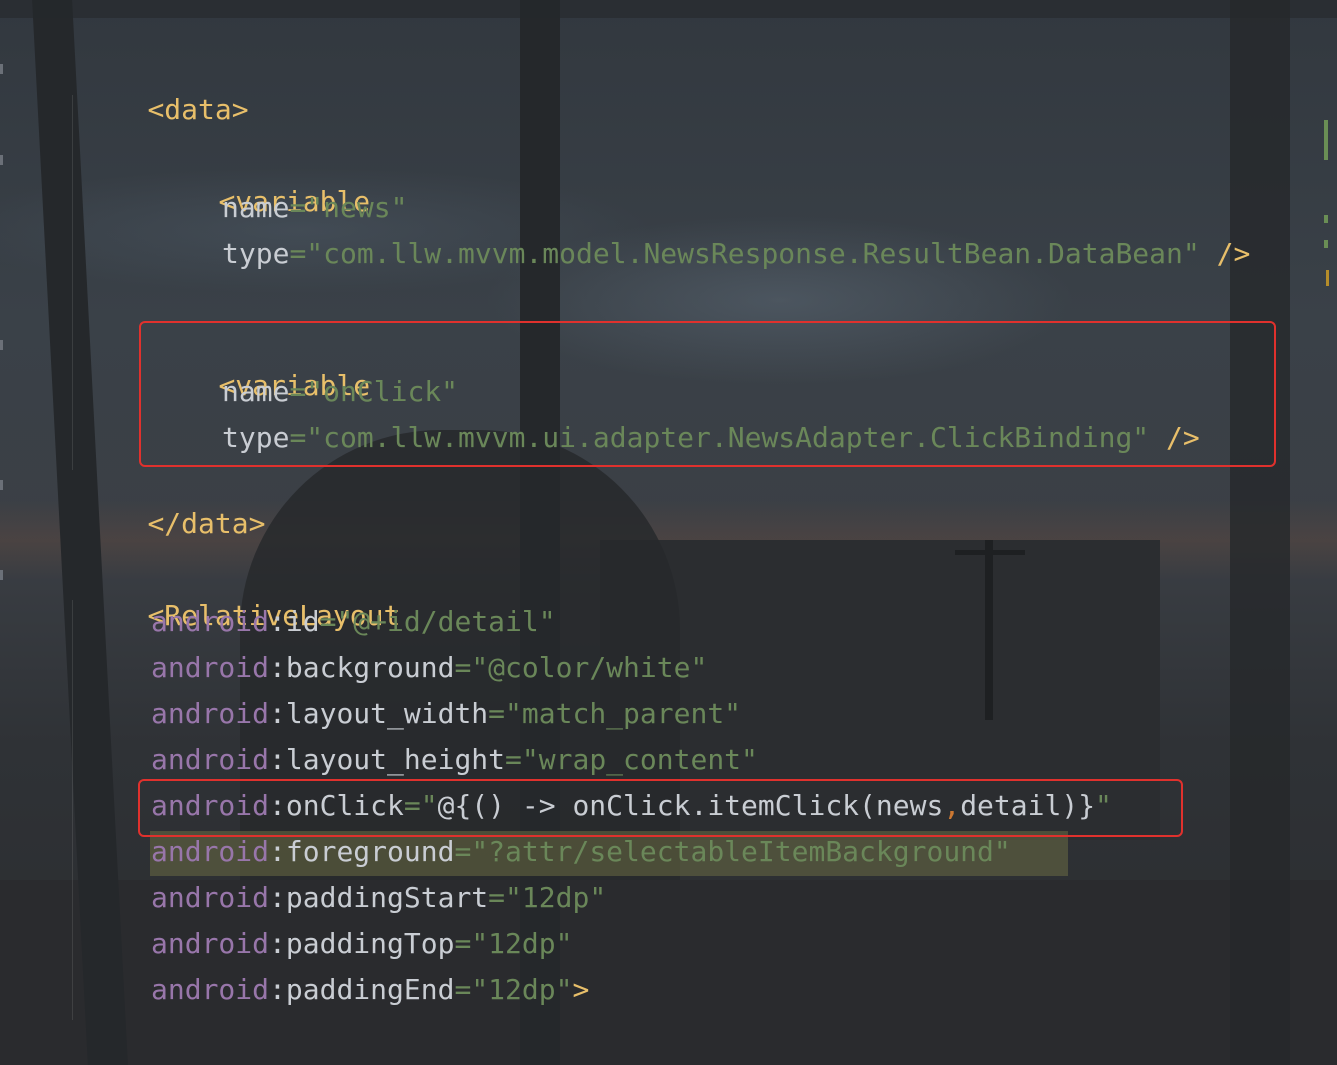  Describe the element at coordinates (206, 523) in the screenshot. I see `xml-tag: </data>` at that location.